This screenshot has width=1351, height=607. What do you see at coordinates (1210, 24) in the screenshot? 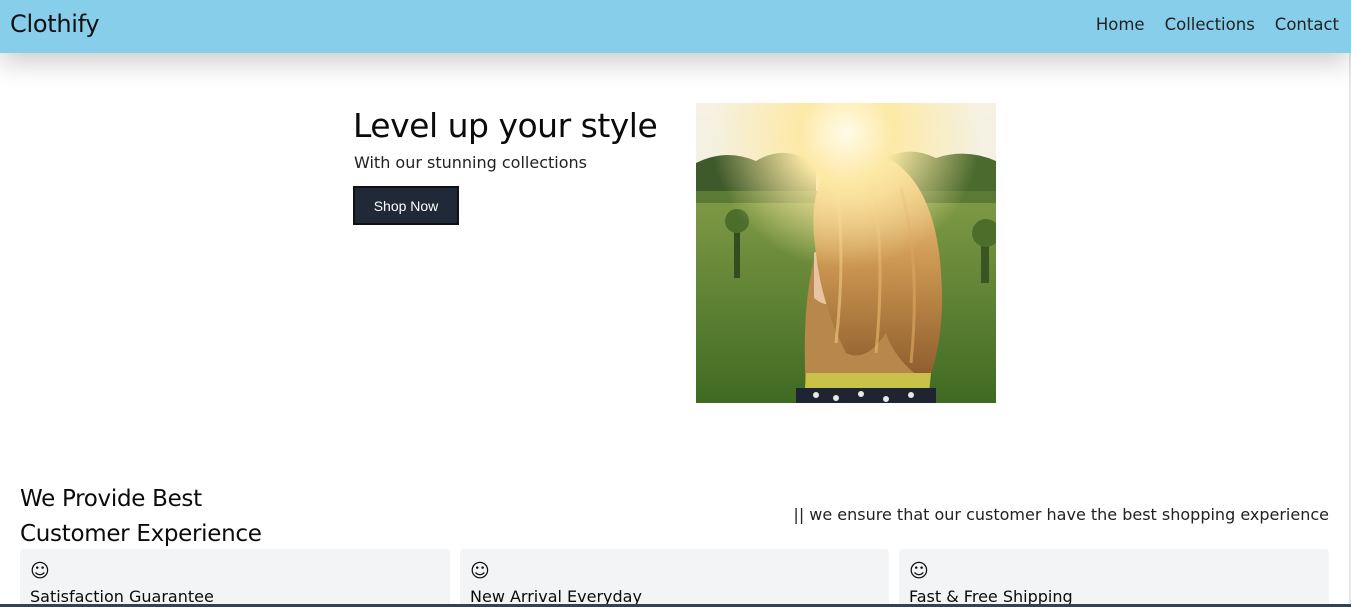
I see `nav-link-collections: Collections` at bounding box center [1210, 24].